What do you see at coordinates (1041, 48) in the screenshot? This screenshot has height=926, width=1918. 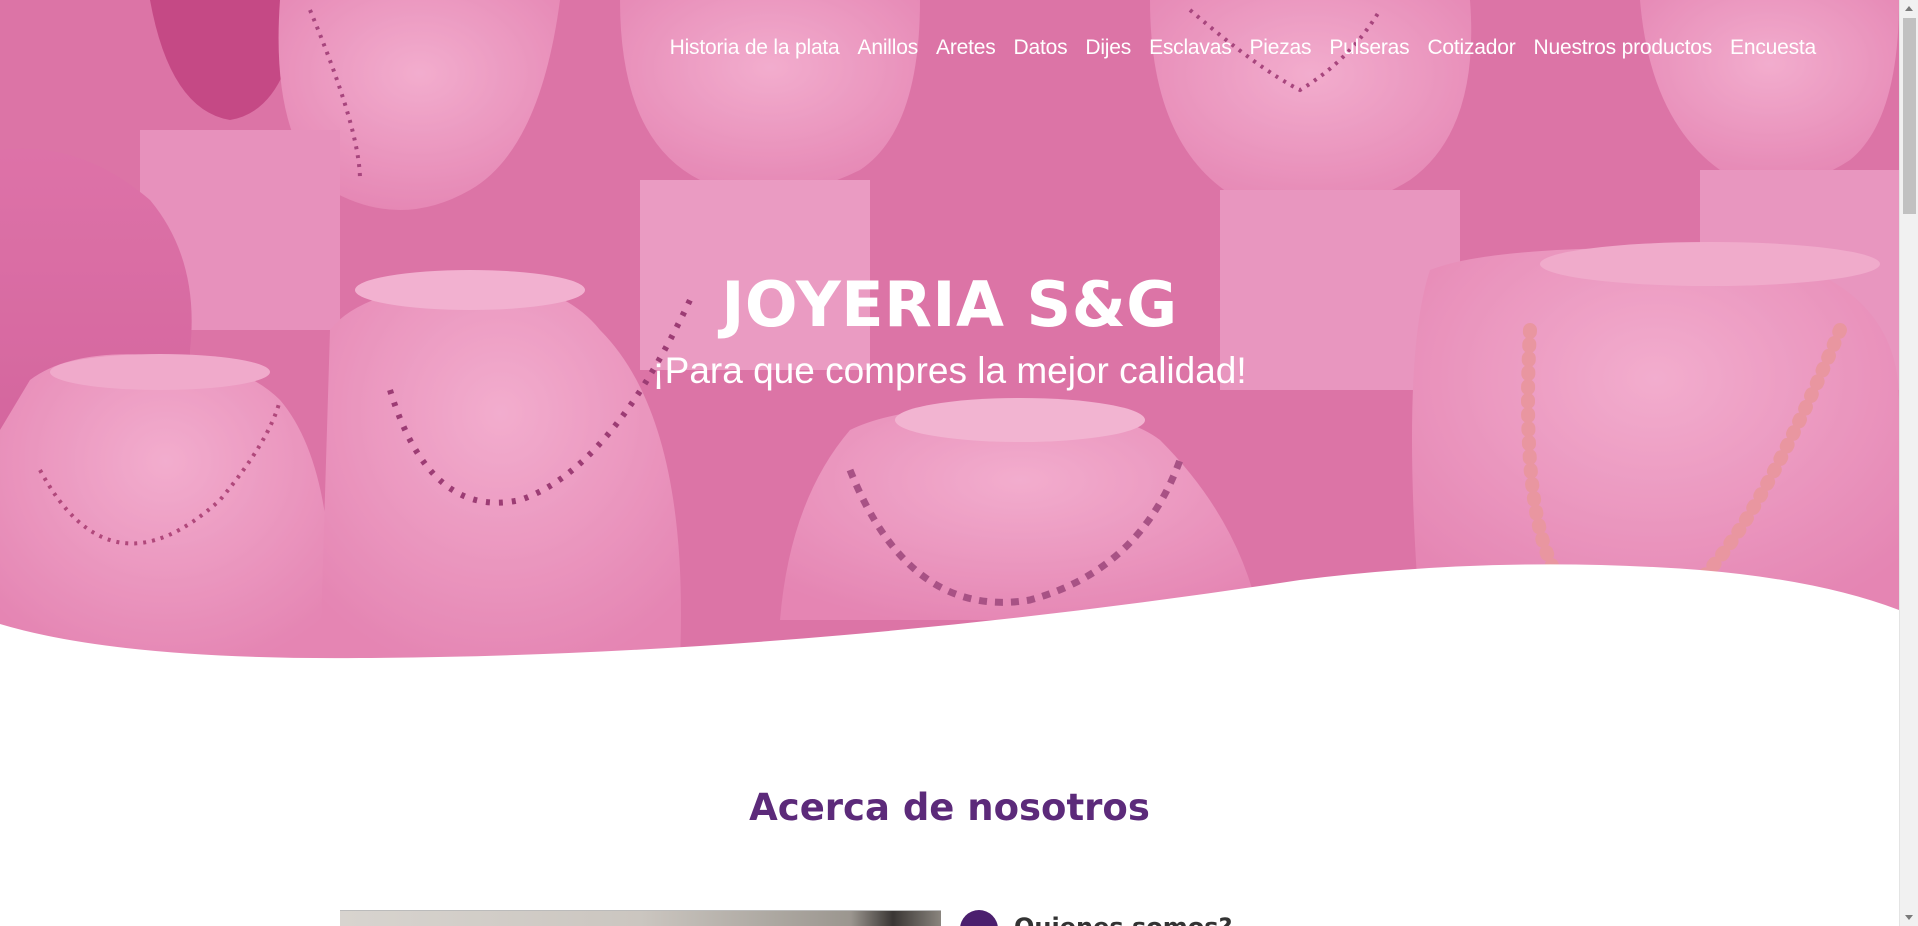 I see `nav-datos: Datos` at bounding box center [1041, 48].